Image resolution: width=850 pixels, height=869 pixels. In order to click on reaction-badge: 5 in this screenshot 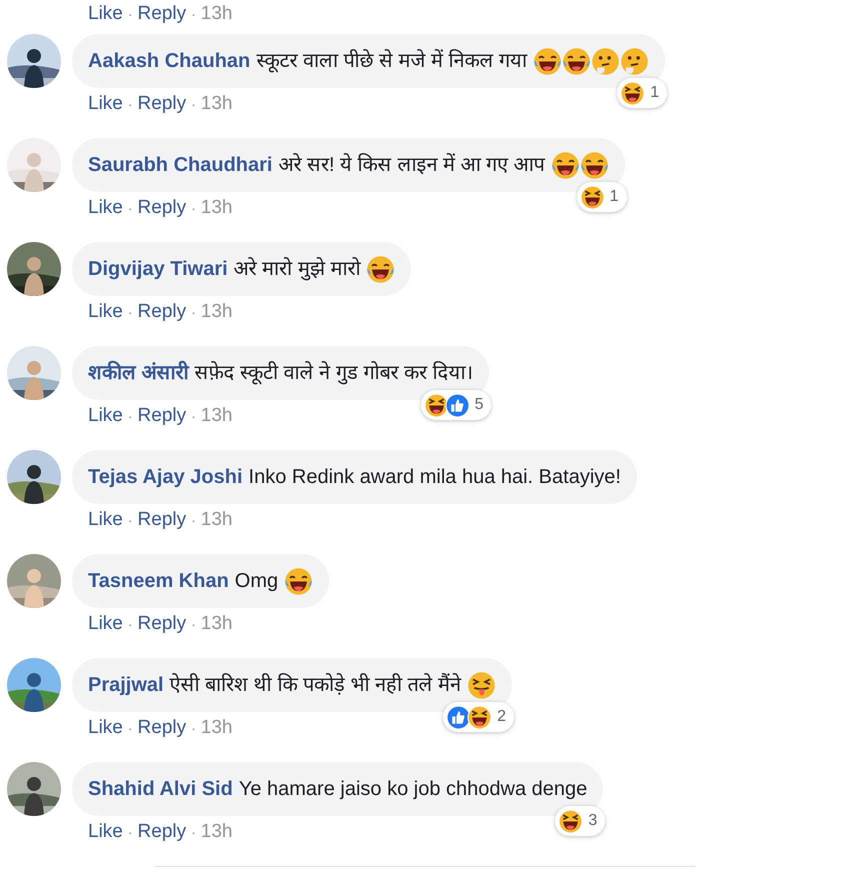, I will do `click(456, 405)`.